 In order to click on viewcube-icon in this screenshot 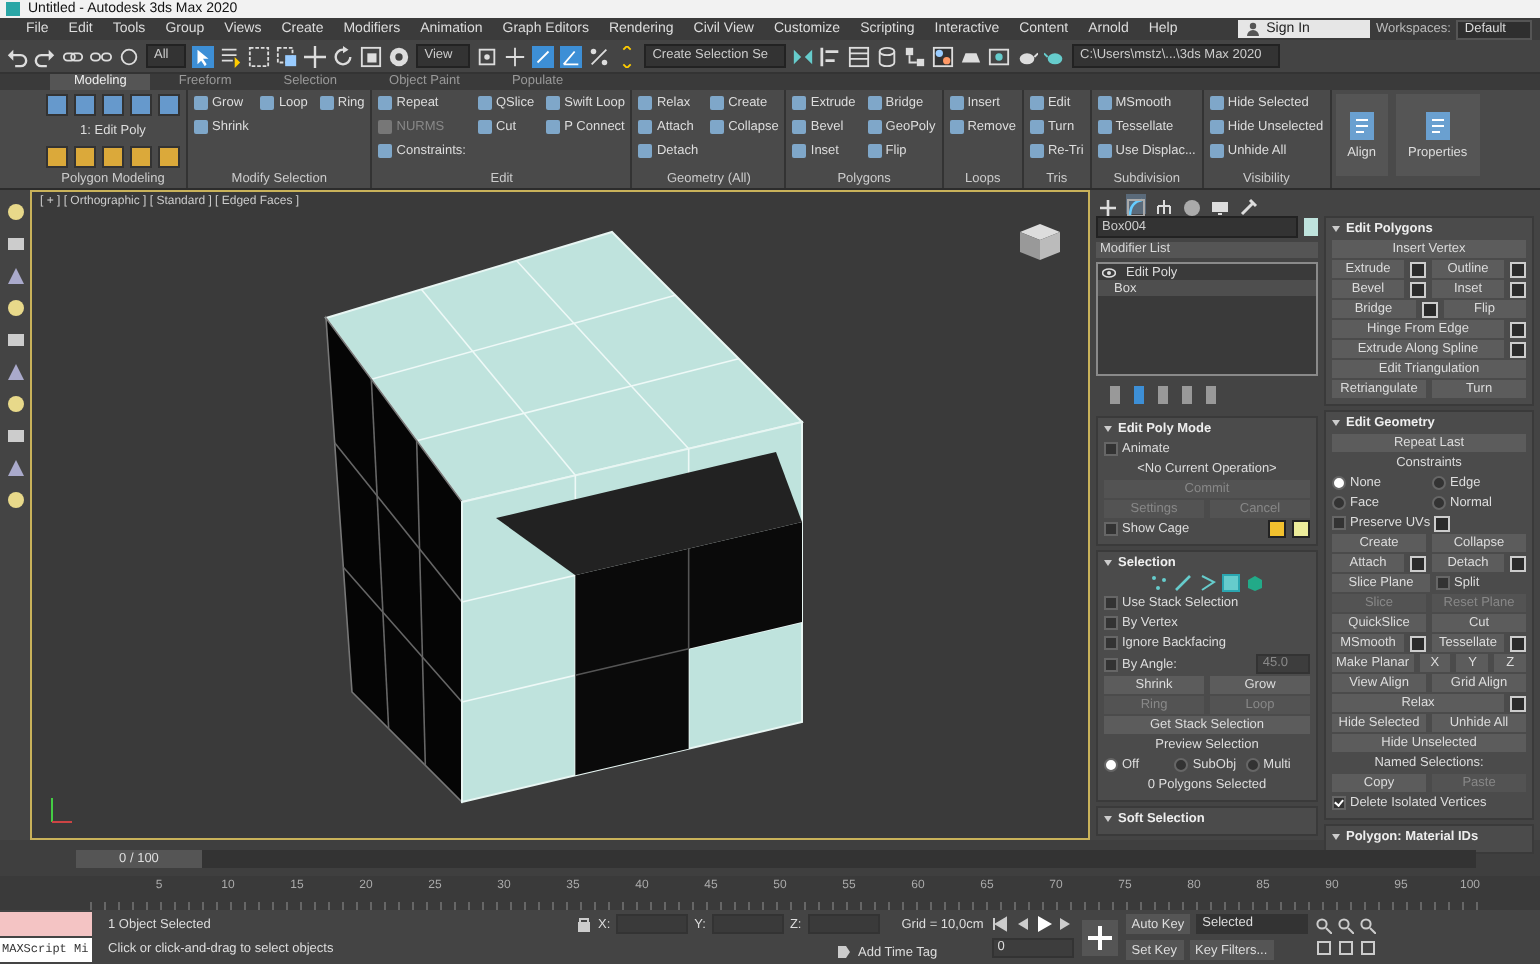, I will do `click(1040, 242)`.